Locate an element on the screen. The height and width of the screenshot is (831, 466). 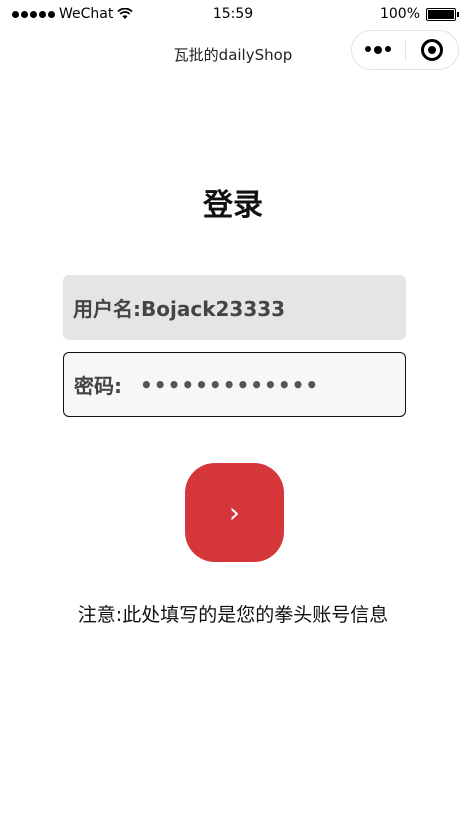
login-submit-button: › is located at coordinates (234, 512).